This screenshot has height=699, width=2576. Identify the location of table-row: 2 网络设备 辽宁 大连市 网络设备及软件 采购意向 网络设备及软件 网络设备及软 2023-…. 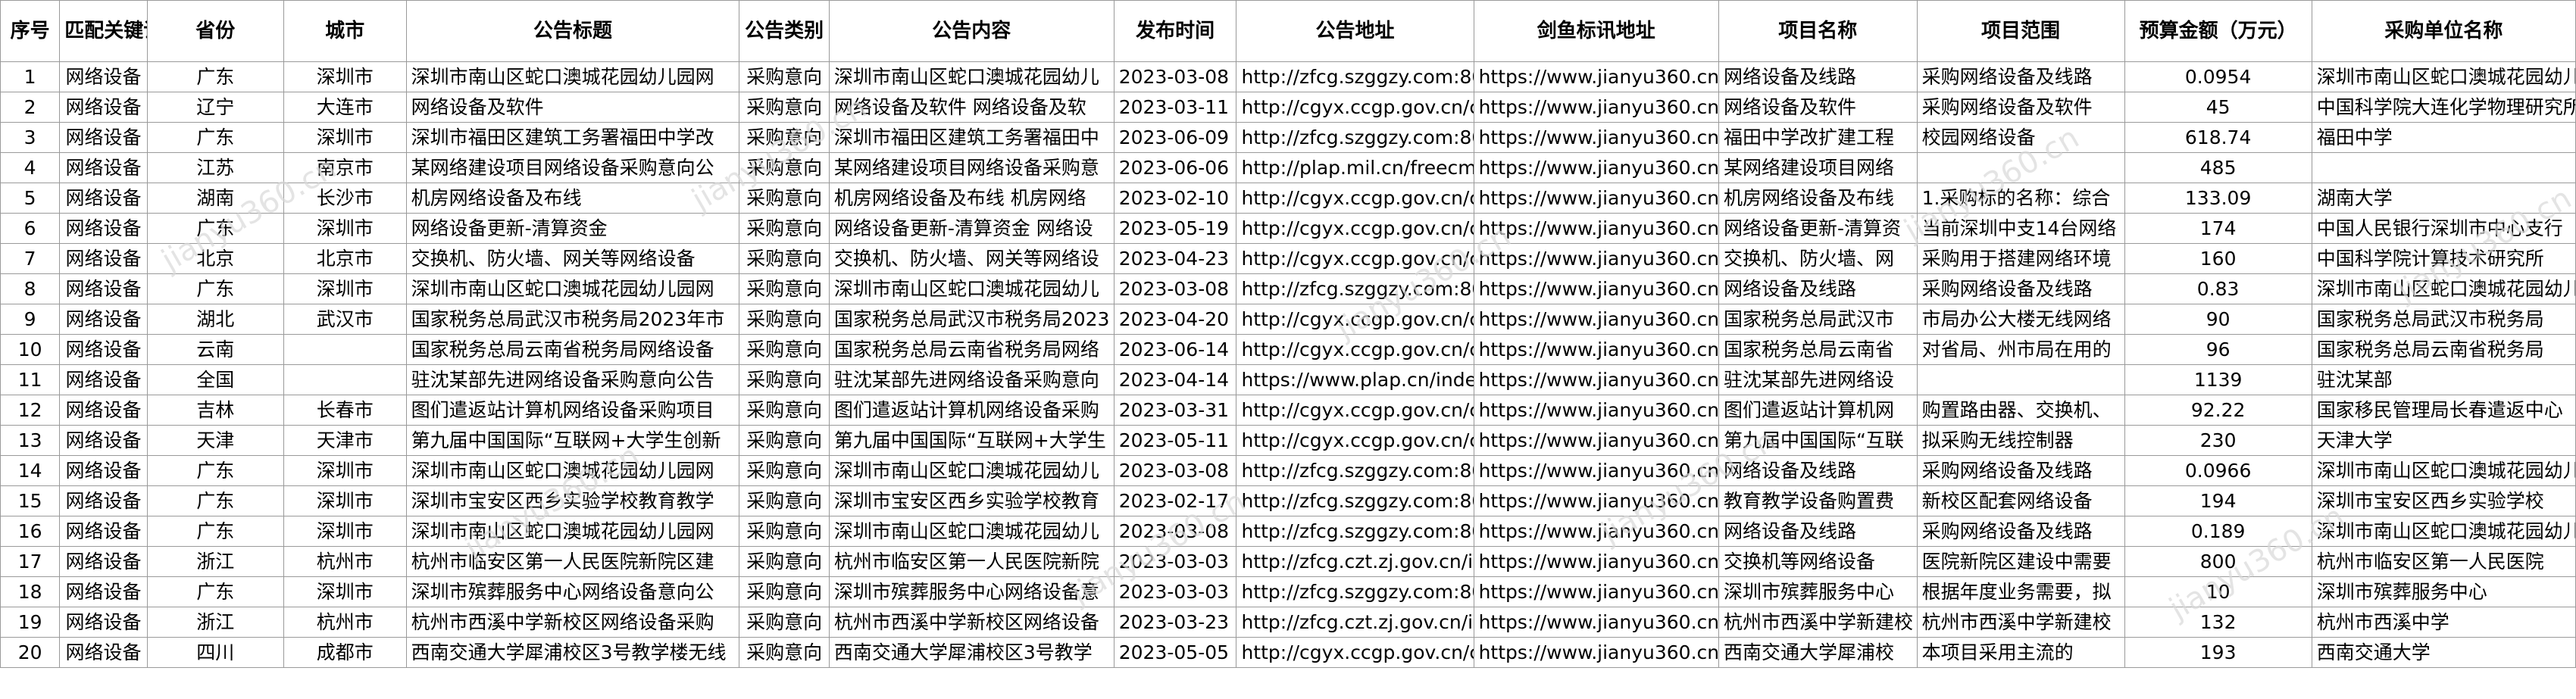
(1288, 107).